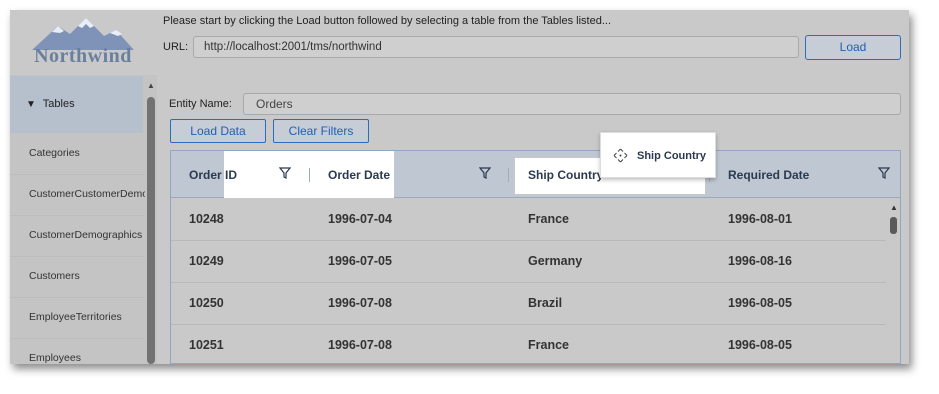 The width and height of the screenshot is (939, 394). What do you see at coordinates (206, 303) in the screenshot?
I see `cell-order-id: 10250` at bounding box center [206, 303].